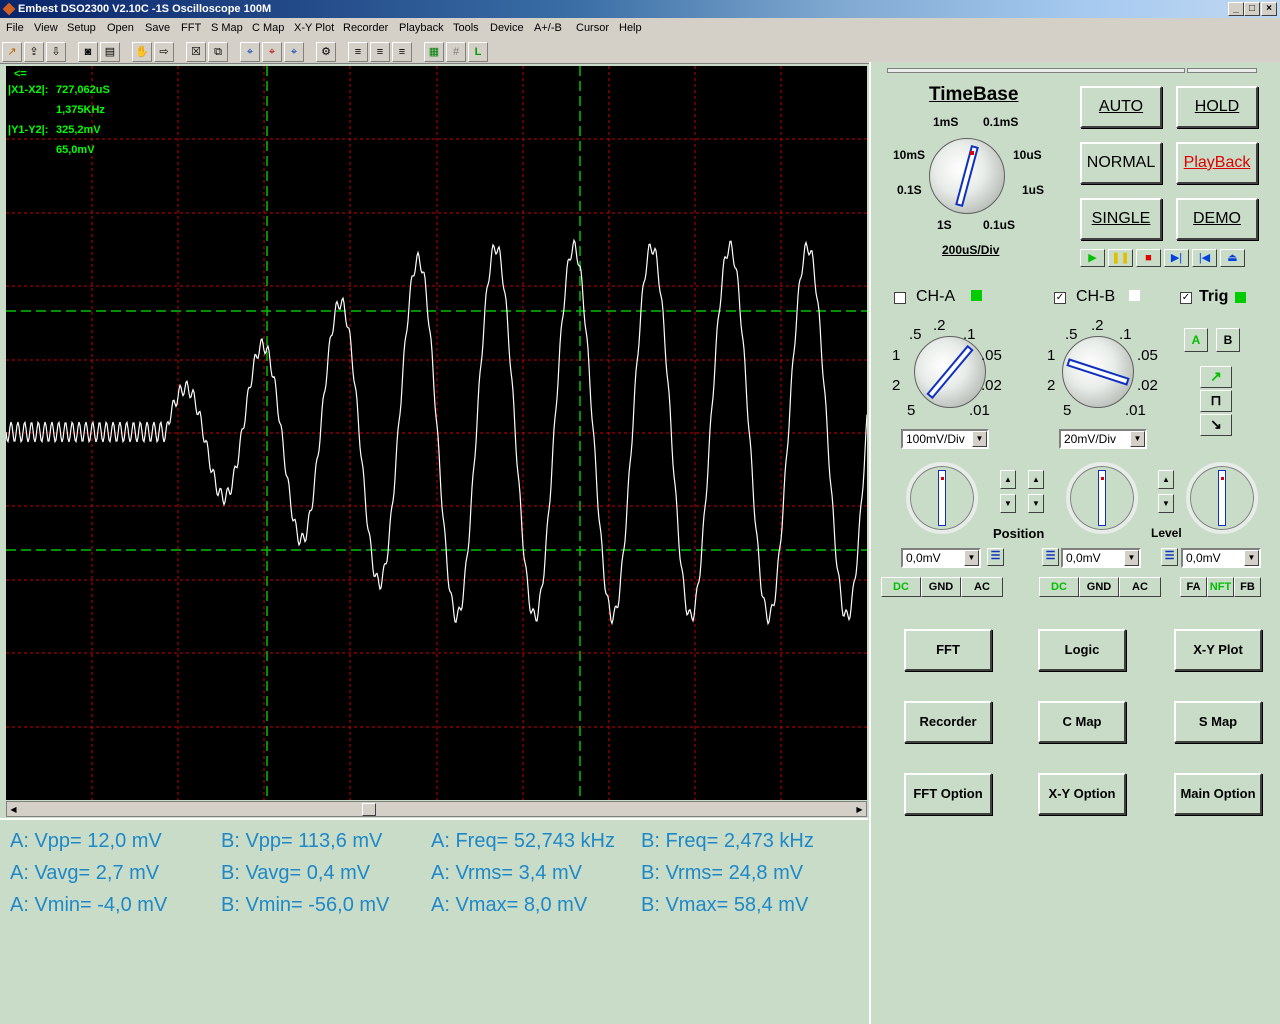  Describe the element at coordinates (1098, 372) in the screenshot. I see `chb-volts-knob` at that location.